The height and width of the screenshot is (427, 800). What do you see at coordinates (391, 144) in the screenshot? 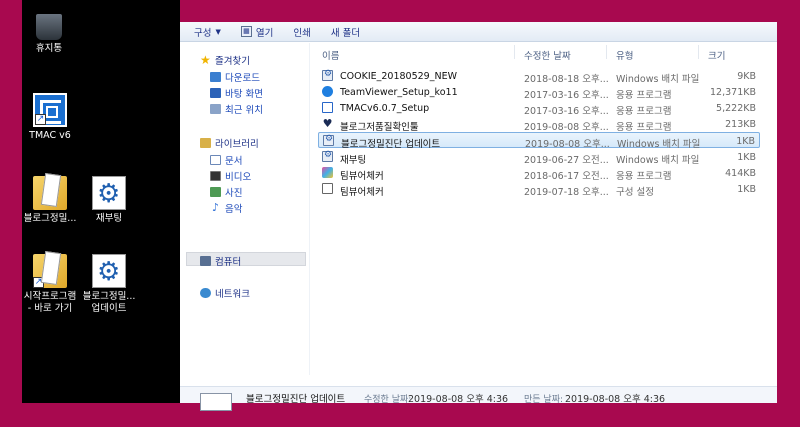
I see `file-name: 블로그정밀진단 업데이트` at bounding box center [391, 144].